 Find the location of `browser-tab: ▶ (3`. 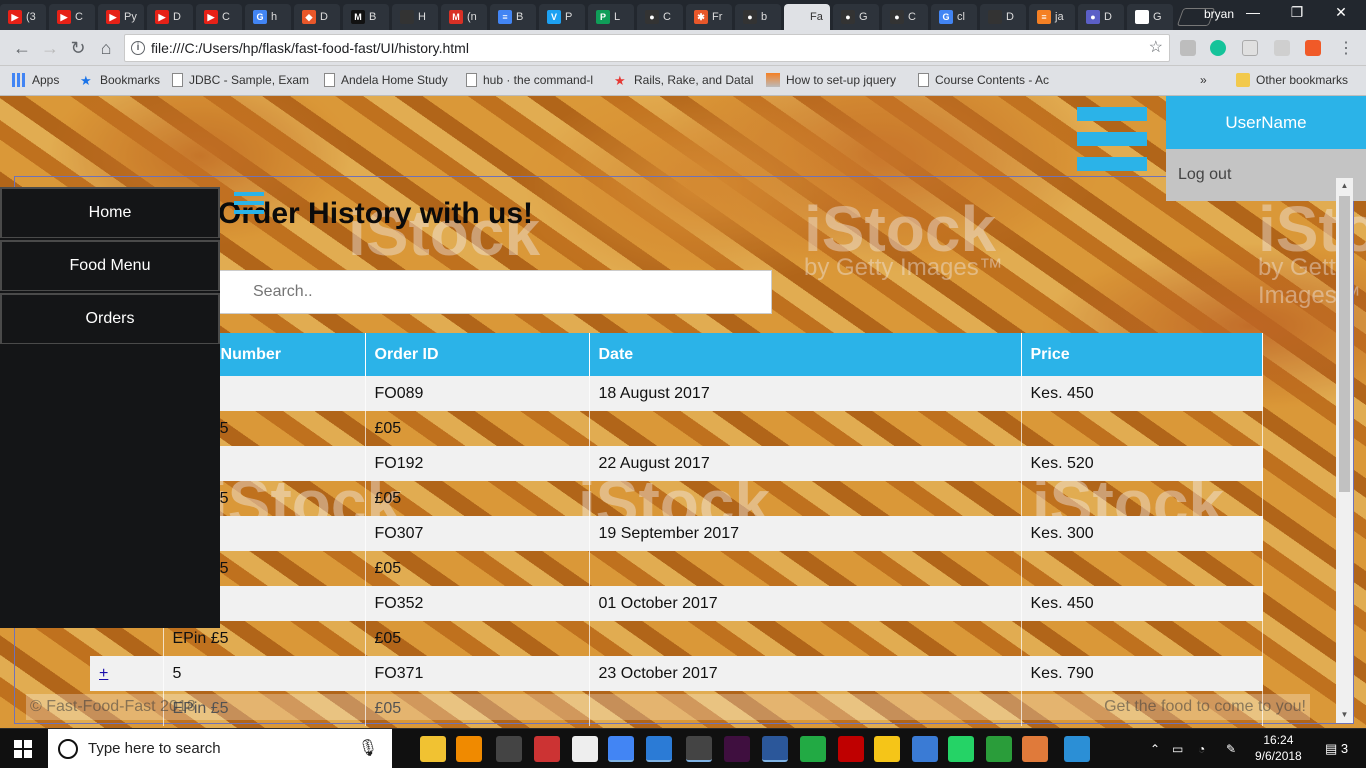

browser-tab: ▶ (3 is located at coordinates (23, 17).